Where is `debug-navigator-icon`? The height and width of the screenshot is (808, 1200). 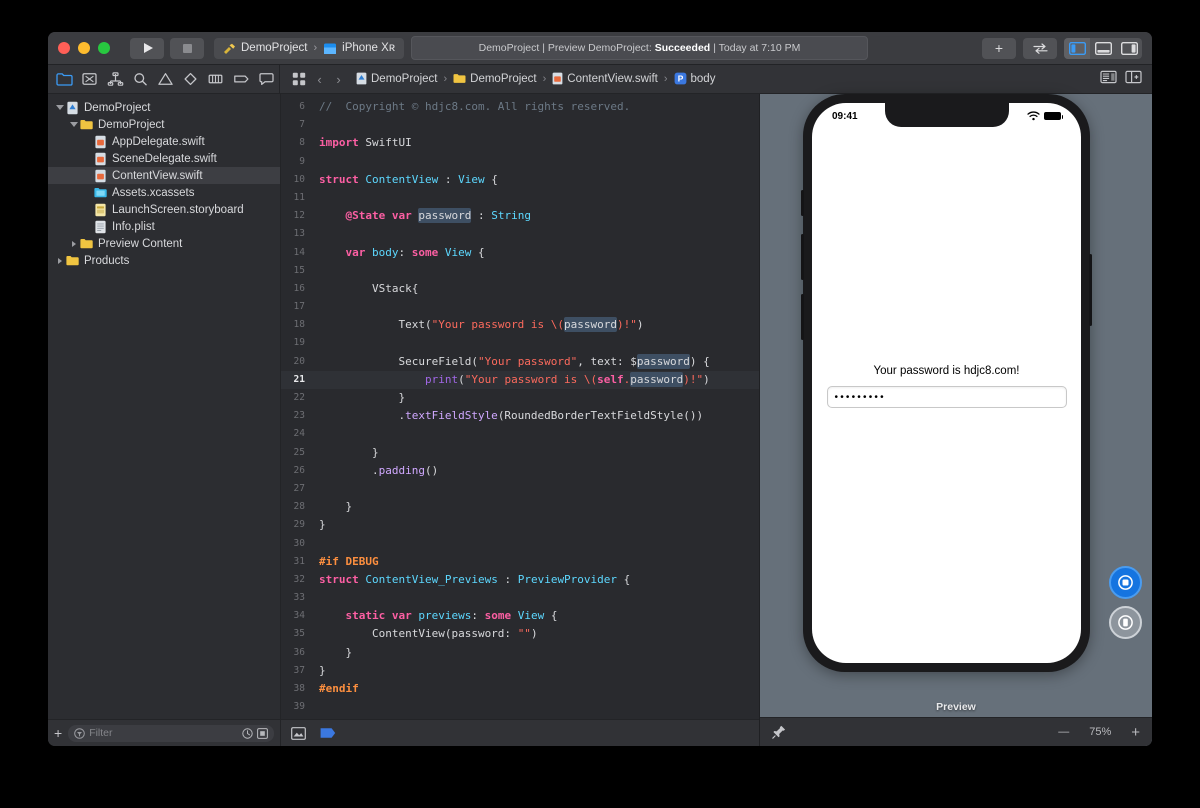 debug-navigator-icon is located at coordinates (215, 79).